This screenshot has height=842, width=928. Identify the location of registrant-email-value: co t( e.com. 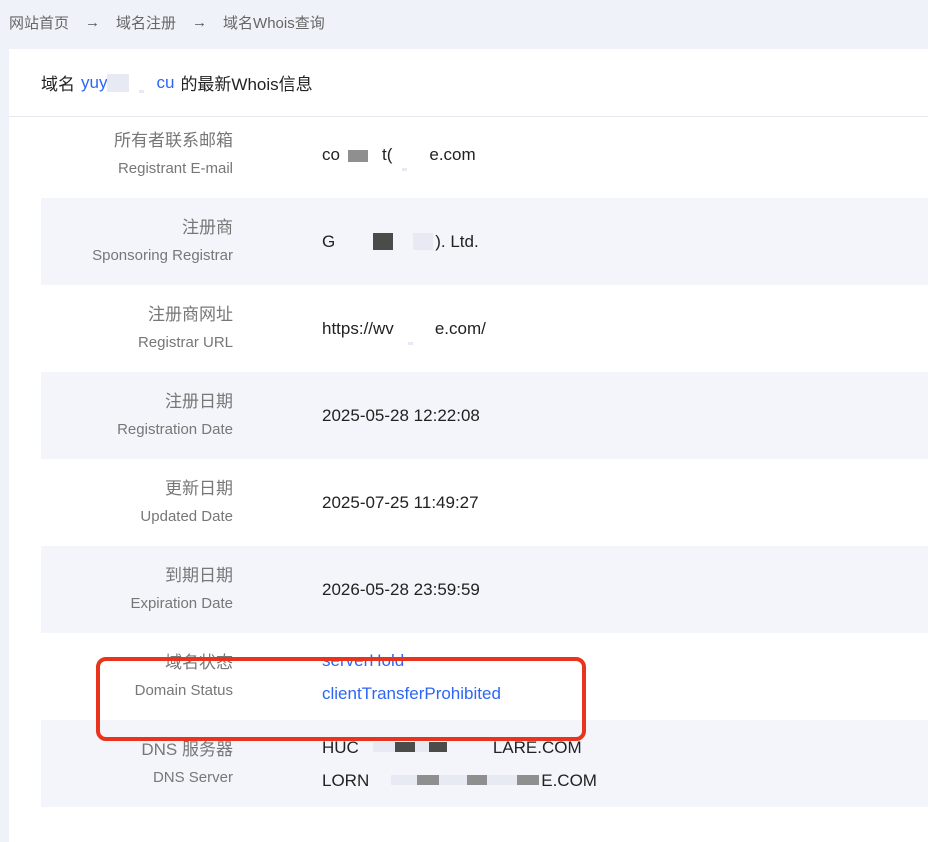
(399, 154).